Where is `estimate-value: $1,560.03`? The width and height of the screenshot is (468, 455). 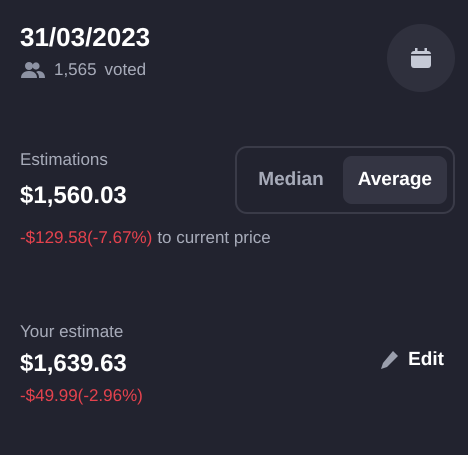 estimate-value: $1,560.03 is located at coordinates (73, 196).